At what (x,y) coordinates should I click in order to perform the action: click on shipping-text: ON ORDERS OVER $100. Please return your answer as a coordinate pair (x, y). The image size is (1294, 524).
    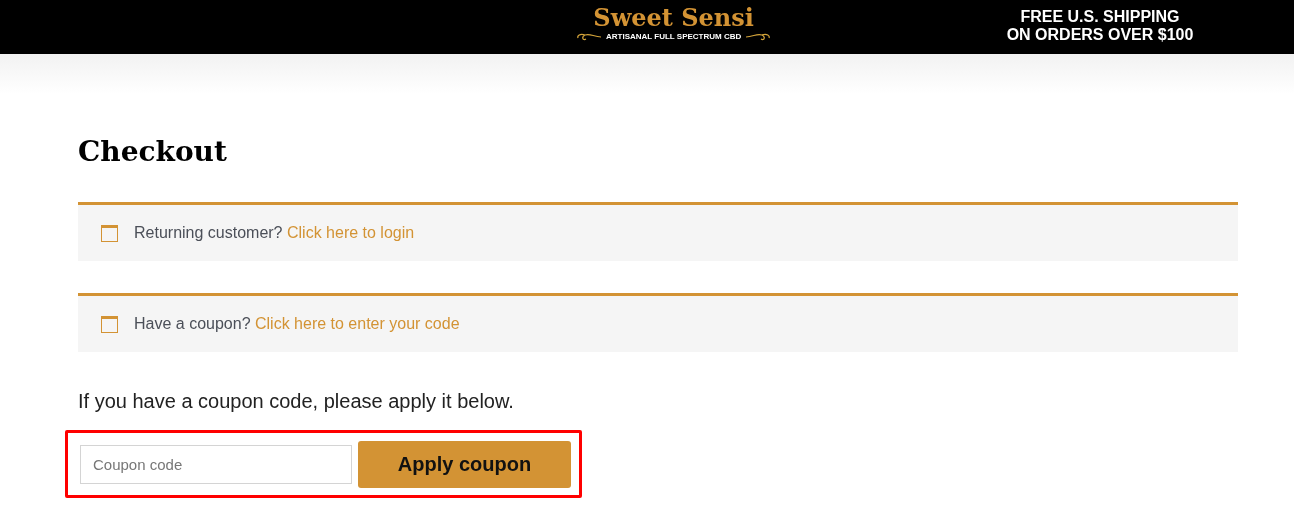
    Looking at the image, I should click on (1100, 35).